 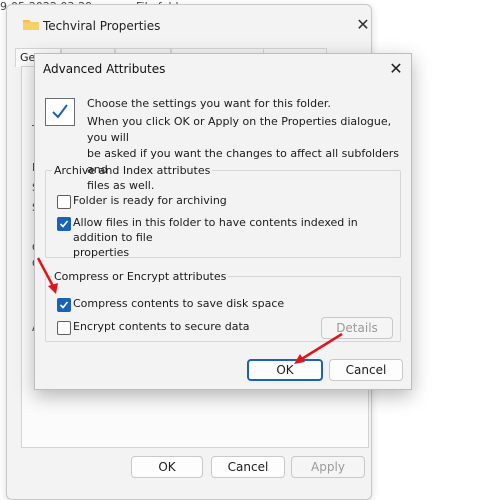 I want to click on annotation-arrows, so click(x=189, y=310).